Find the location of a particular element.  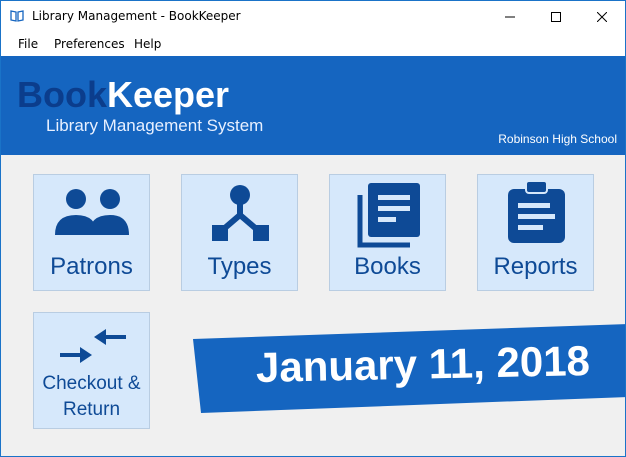

checkout-return-tile: Checkout & Return is located at coordinates (91, 370).